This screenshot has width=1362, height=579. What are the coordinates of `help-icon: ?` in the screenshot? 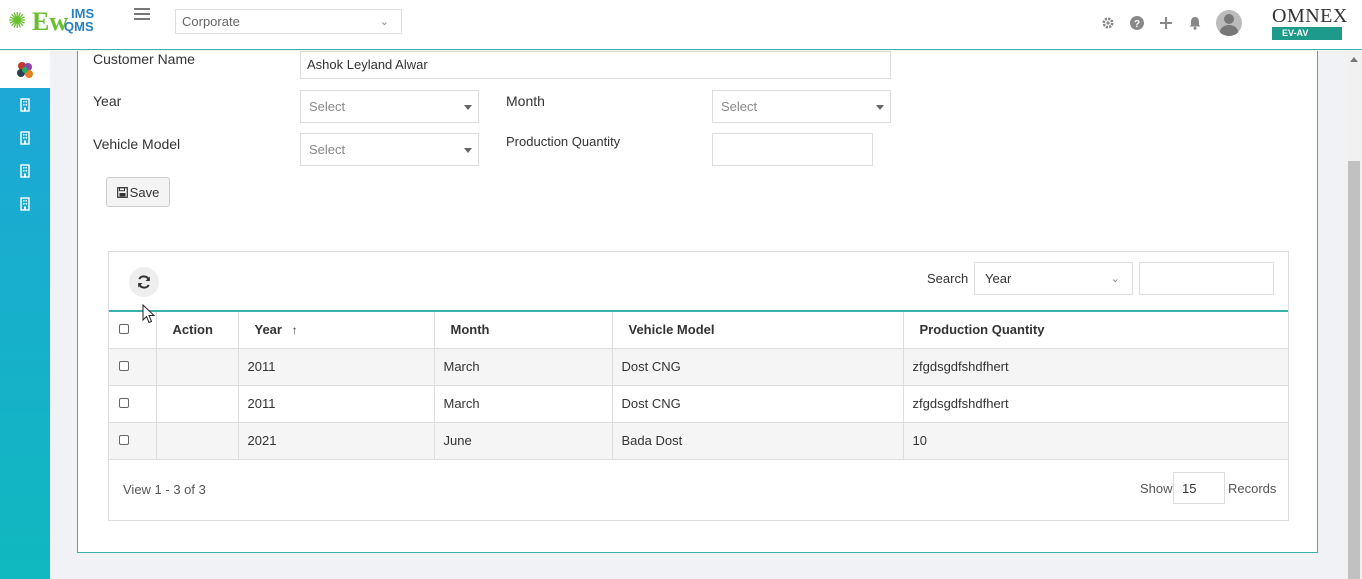 It's located at (1137, 23).